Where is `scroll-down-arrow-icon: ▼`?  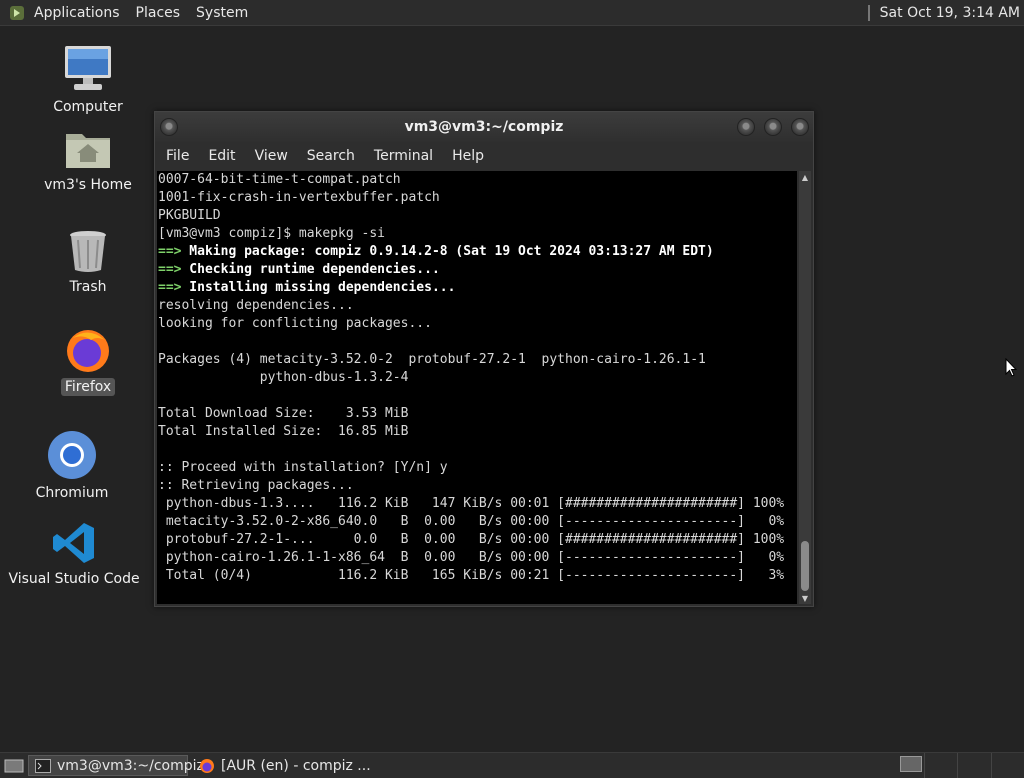
scroll-down-arrow-icon: ▼ is located at coordinates (805, 598).